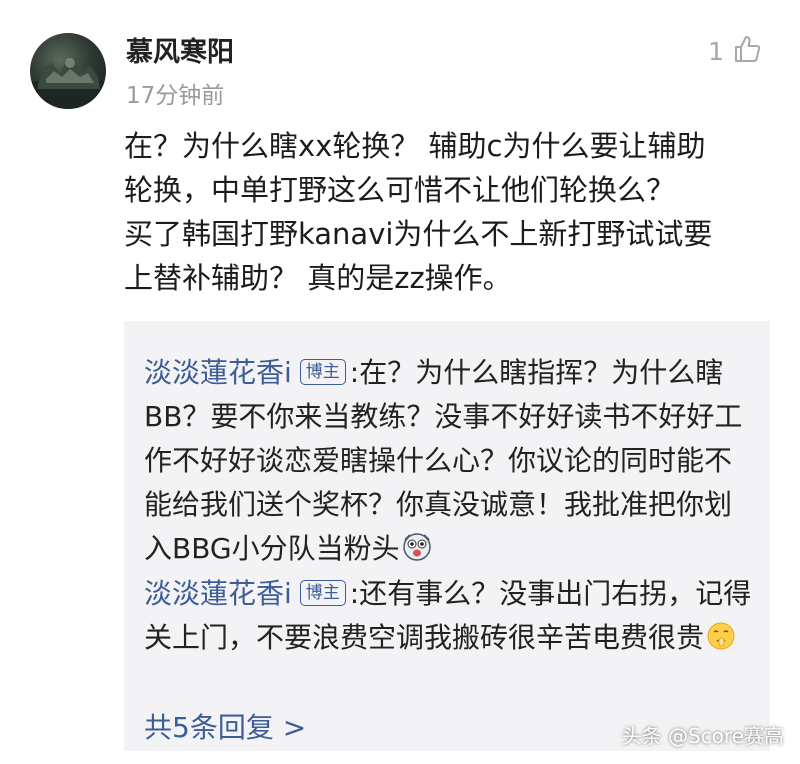 This screenshot has width=800, height=764. I want to click on view-all-replies-link: 共5条回复 >, so click(225, 726).